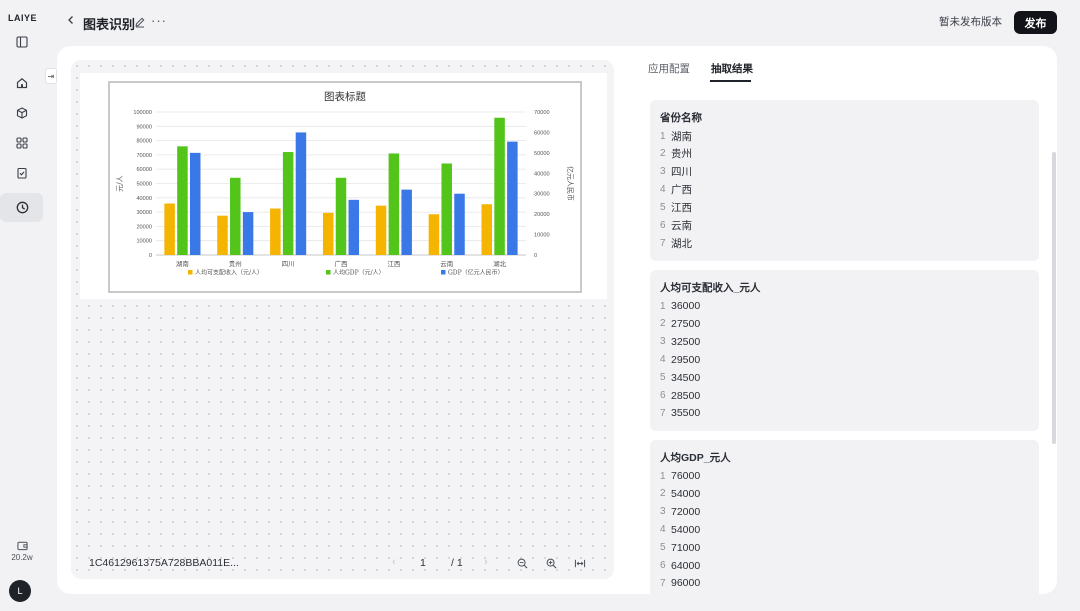 This screenshot has height=611, width=1080. I want to click on edit-title-button, so click(141, 22).